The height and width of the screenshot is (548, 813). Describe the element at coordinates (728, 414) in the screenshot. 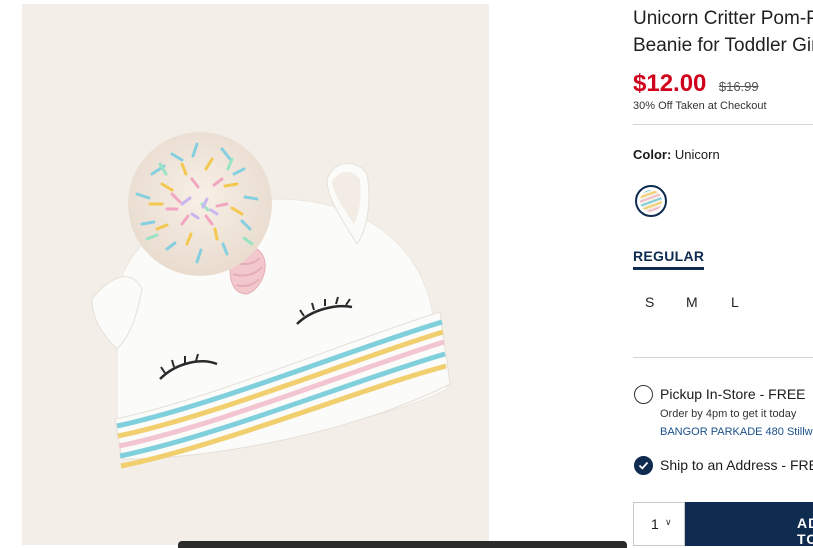

I see `pickup-note: Order by 4pm to get it today` at that location.